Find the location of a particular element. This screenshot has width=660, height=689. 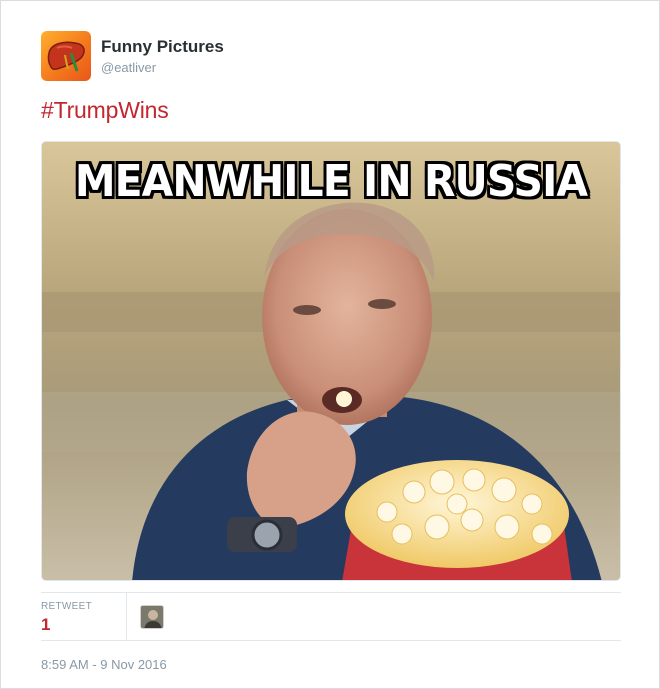

account-avatar is located at coordinates (66, 56).